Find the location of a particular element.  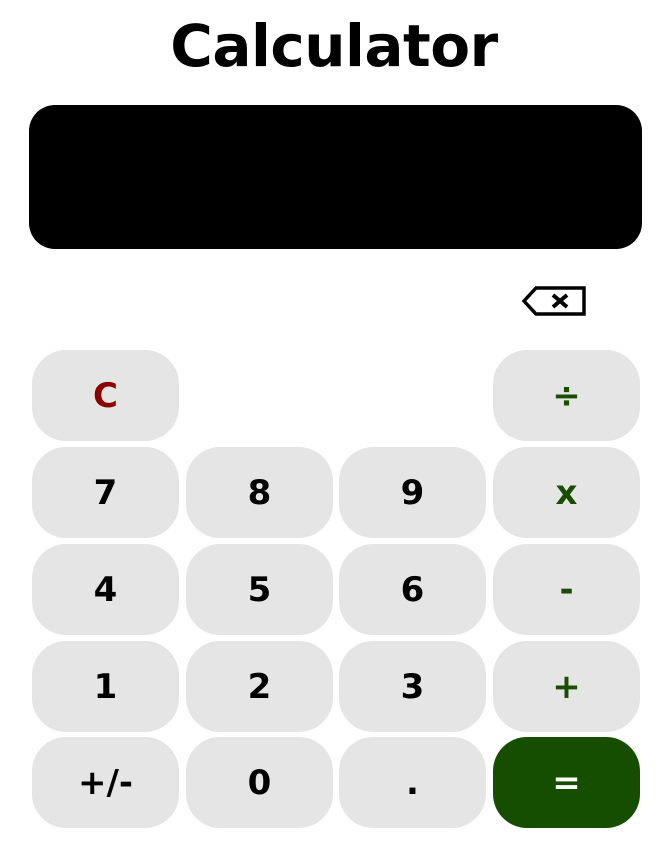

backspace-icon is located at coordinates (554, 301).